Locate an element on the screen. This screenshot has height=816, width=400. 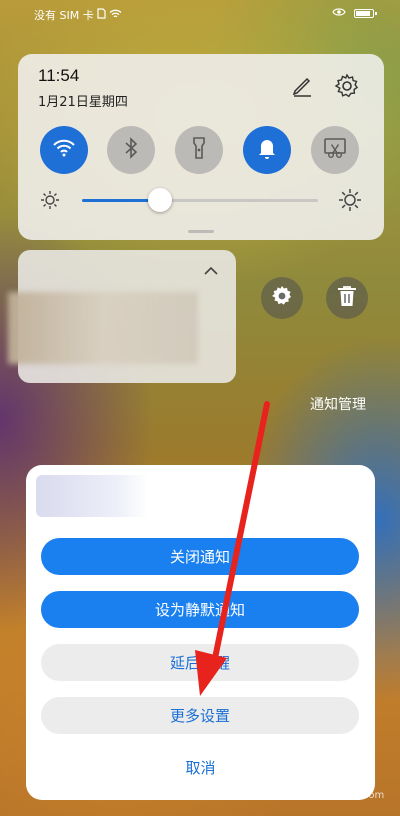
blurred-app-info is located at coordinates (92, 496).